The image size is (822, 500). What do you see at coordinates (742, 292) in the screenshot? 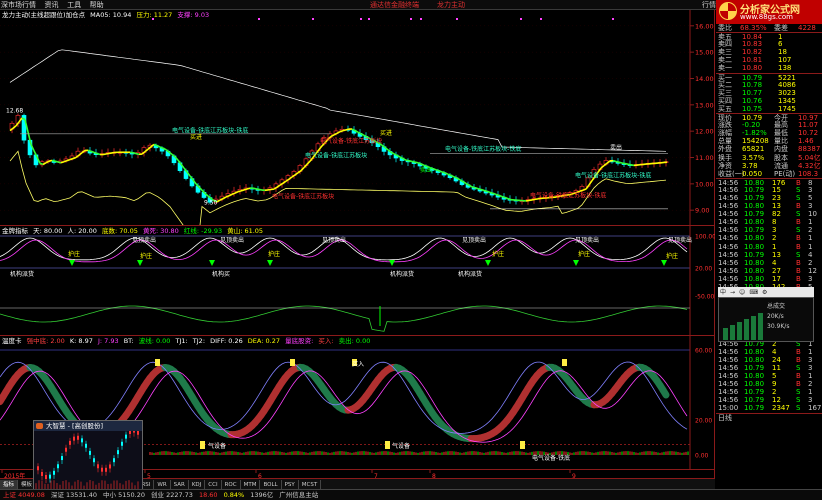
I see `toolbar-item: ☺` at bounding box center [742, 292].